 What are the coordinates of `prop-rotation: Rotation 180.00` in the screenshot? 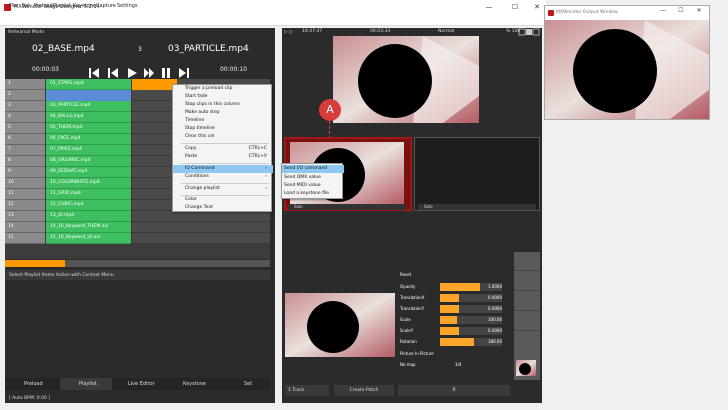 It's located at (454, 342).